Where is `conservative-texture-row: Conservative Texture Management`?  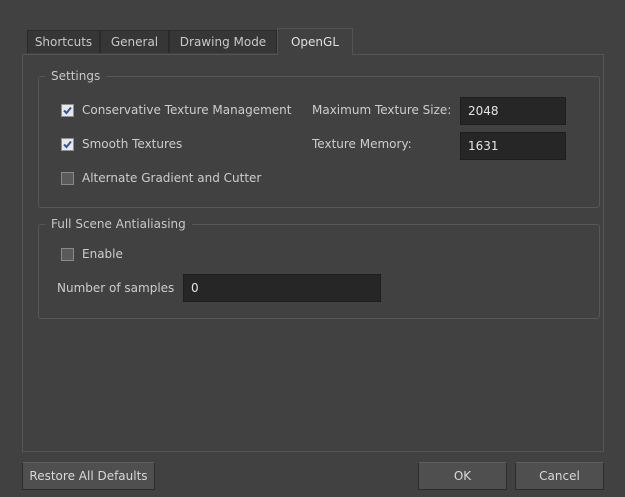 conservative-texture-row: Conservative Texture Management is located at coordinates (176, 110).